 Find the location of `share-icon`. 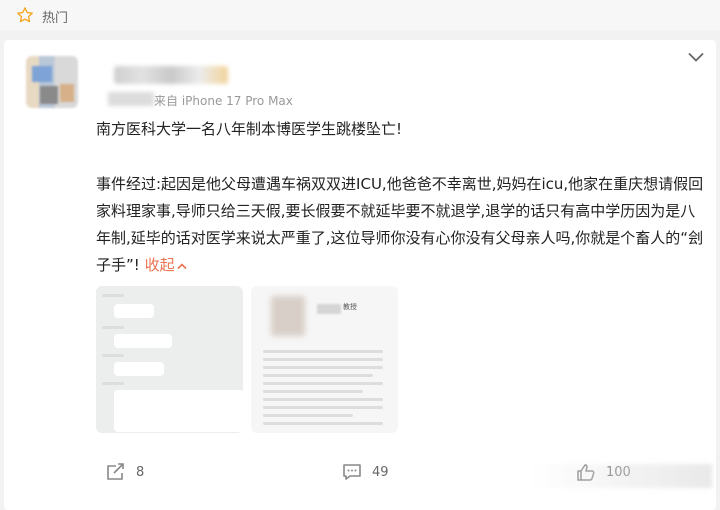

share-icon is located at coordinates (115, 471).